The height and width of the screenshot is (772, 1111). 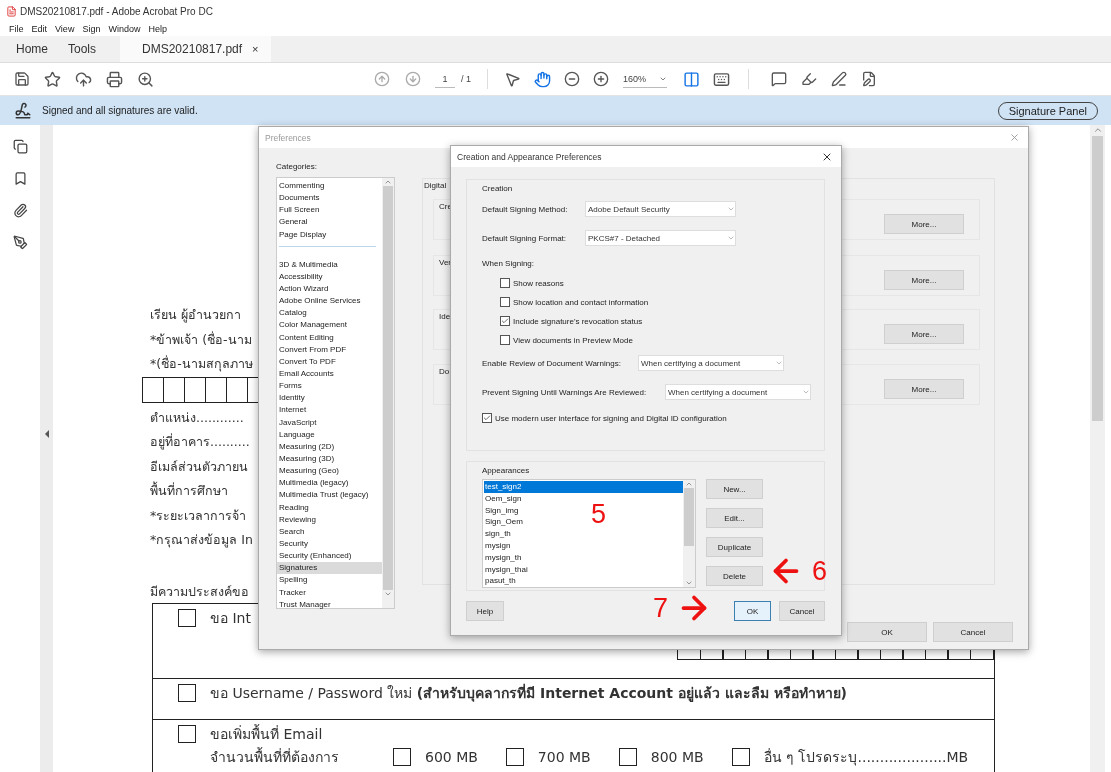 I want to click on category-item: Language, so click(x=329, y=434).